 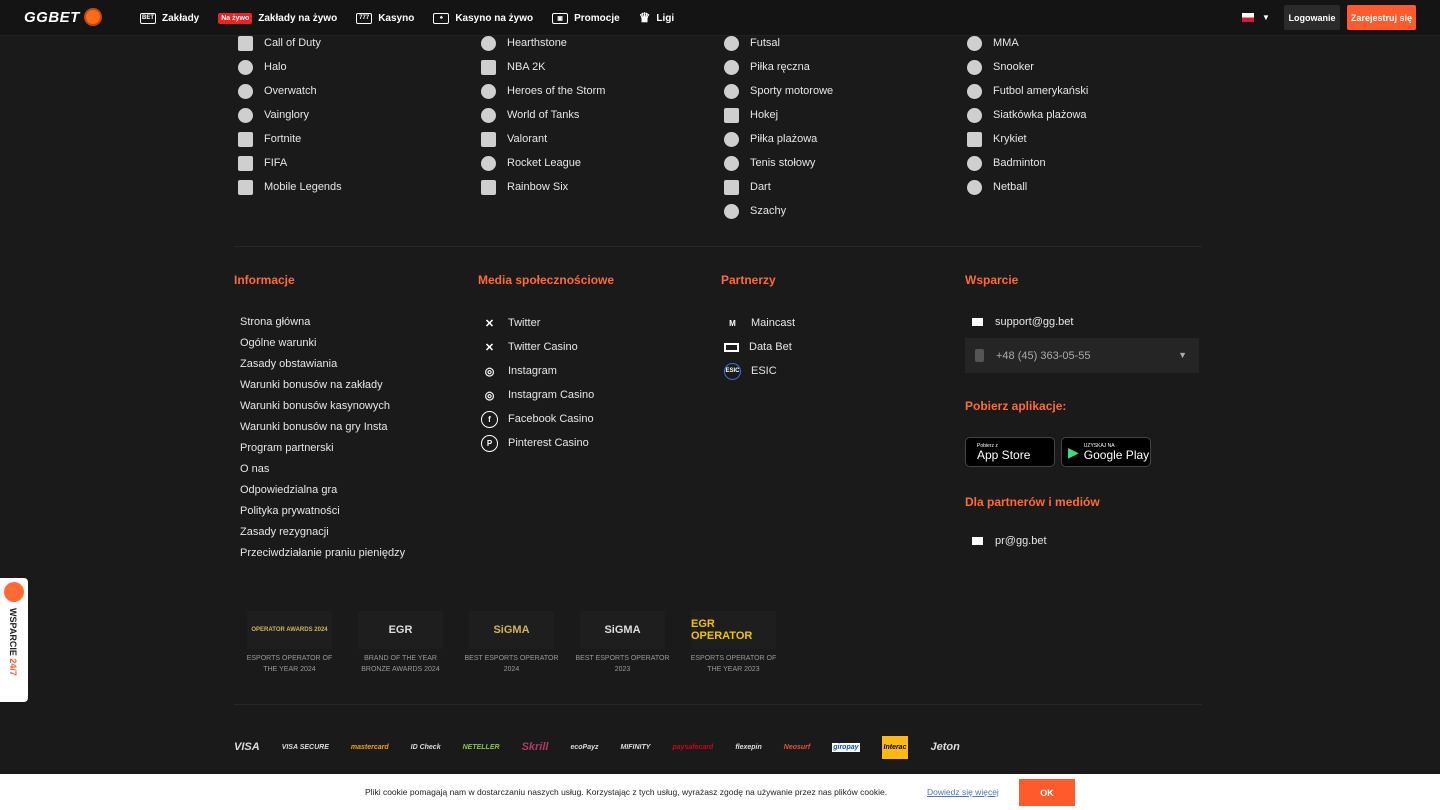 I want to click on info-link: Strona główna, so click(x=322, y=321).